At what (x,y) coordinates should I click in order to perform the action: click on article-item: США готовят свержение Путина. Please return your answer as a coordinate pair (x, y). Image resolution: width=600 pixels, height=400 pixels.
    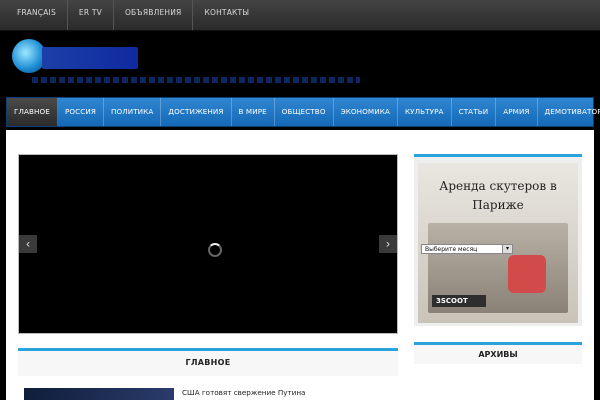
    Looking at the image, I should click on (208, 394).